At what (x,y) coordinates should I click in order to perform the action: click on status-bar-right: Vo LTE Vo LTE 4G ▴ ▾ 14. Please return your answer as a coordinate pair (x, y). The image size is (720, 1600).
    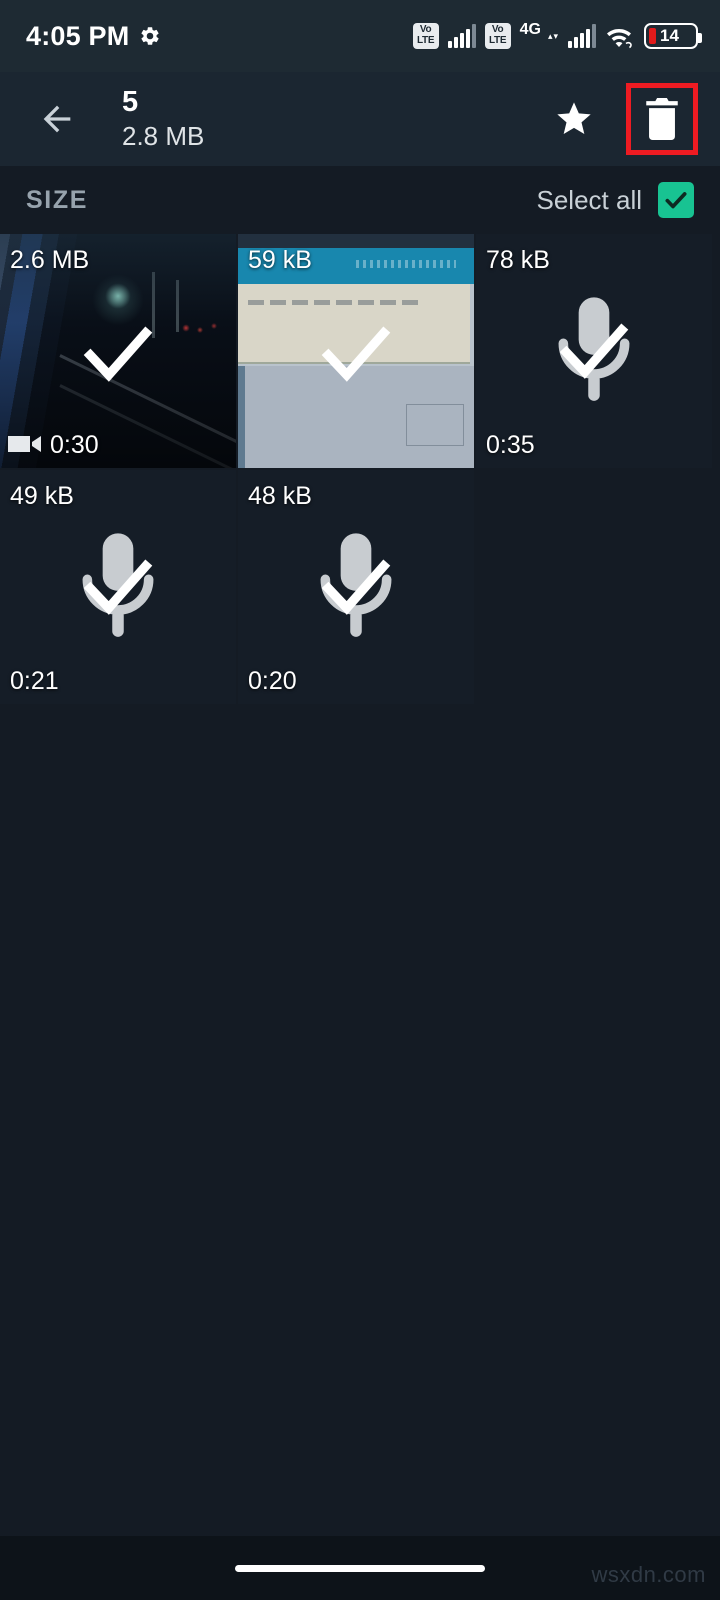
    Looking at the image, I should click on (557, 35).